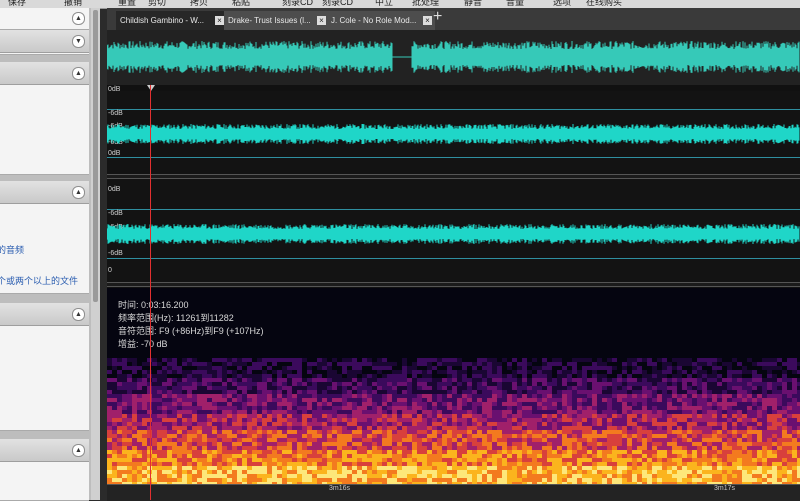 This screenshot has width=800, height=501. Describe the element at coordinates (562, 4) in the screenshot. I see `toolbar-options: 选项` at that location.